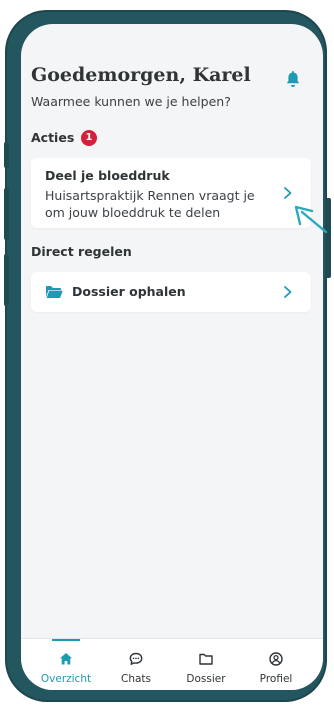 The image size is (334, 709). What do you see at coordinates (136, 658) in the screenshot?
I see `chat-icon` at bounding box center [136, 658].